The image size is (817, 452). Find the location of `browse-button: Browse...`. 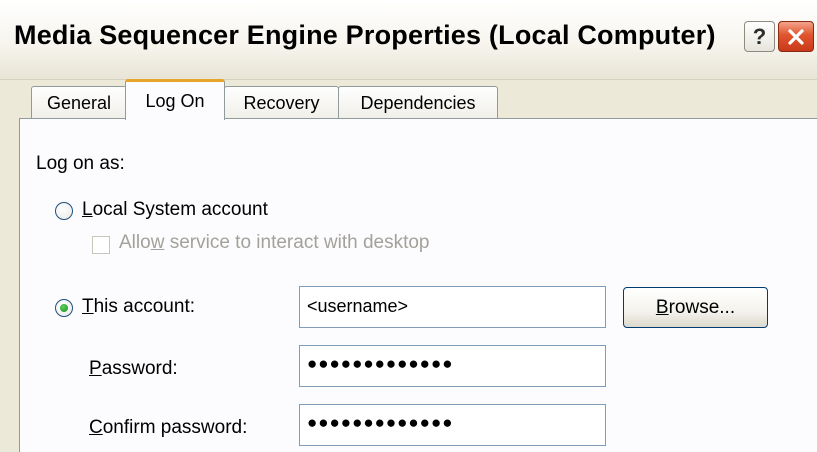

browse-button: Browse... is located at coordinates (695, 307).